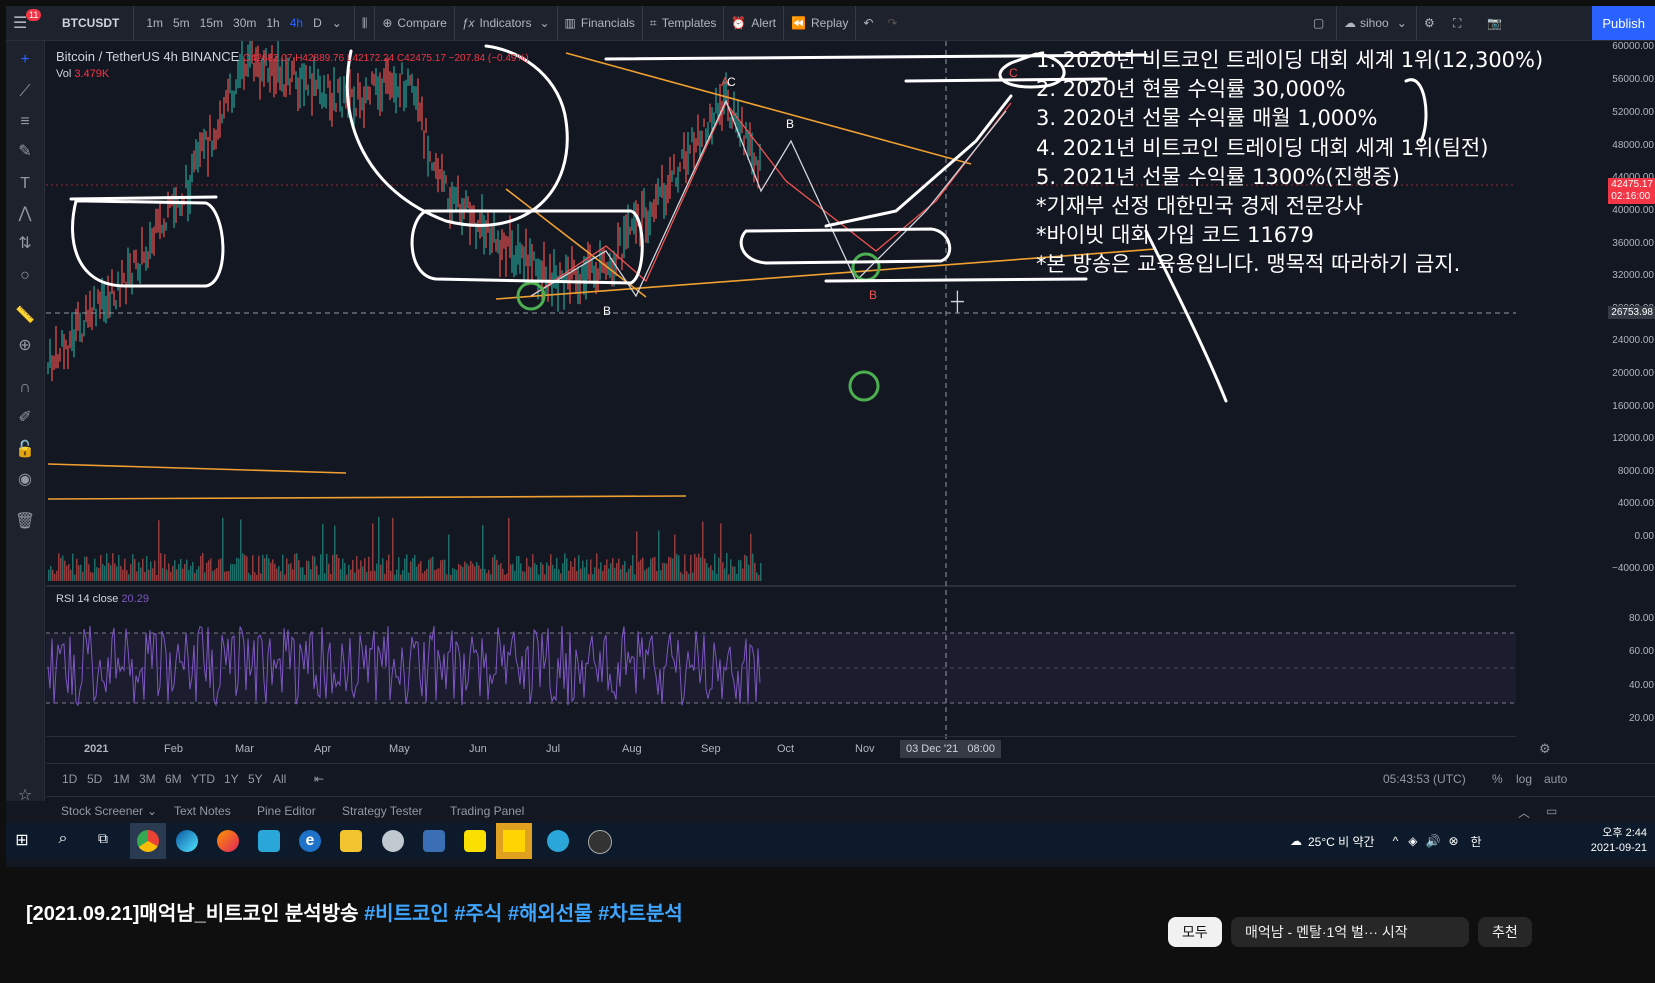  Describe the element at coordinates (25, 244) in the screenshot. I see `prediction-icon: ⇅` at that location.